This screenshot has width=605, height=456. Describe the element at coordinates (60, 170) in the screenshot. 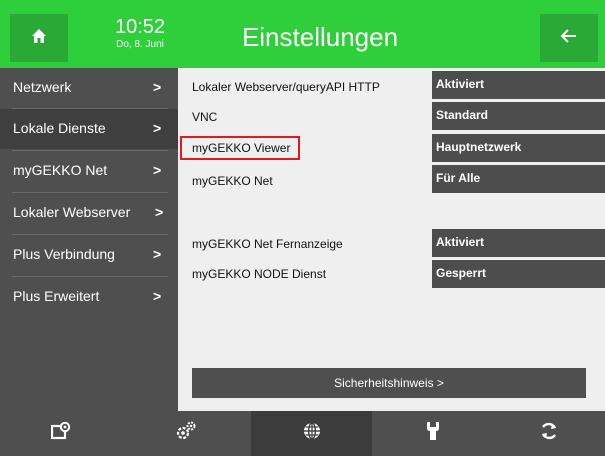

I see `sidebar-item-label: myGEKKO Net` at that location.